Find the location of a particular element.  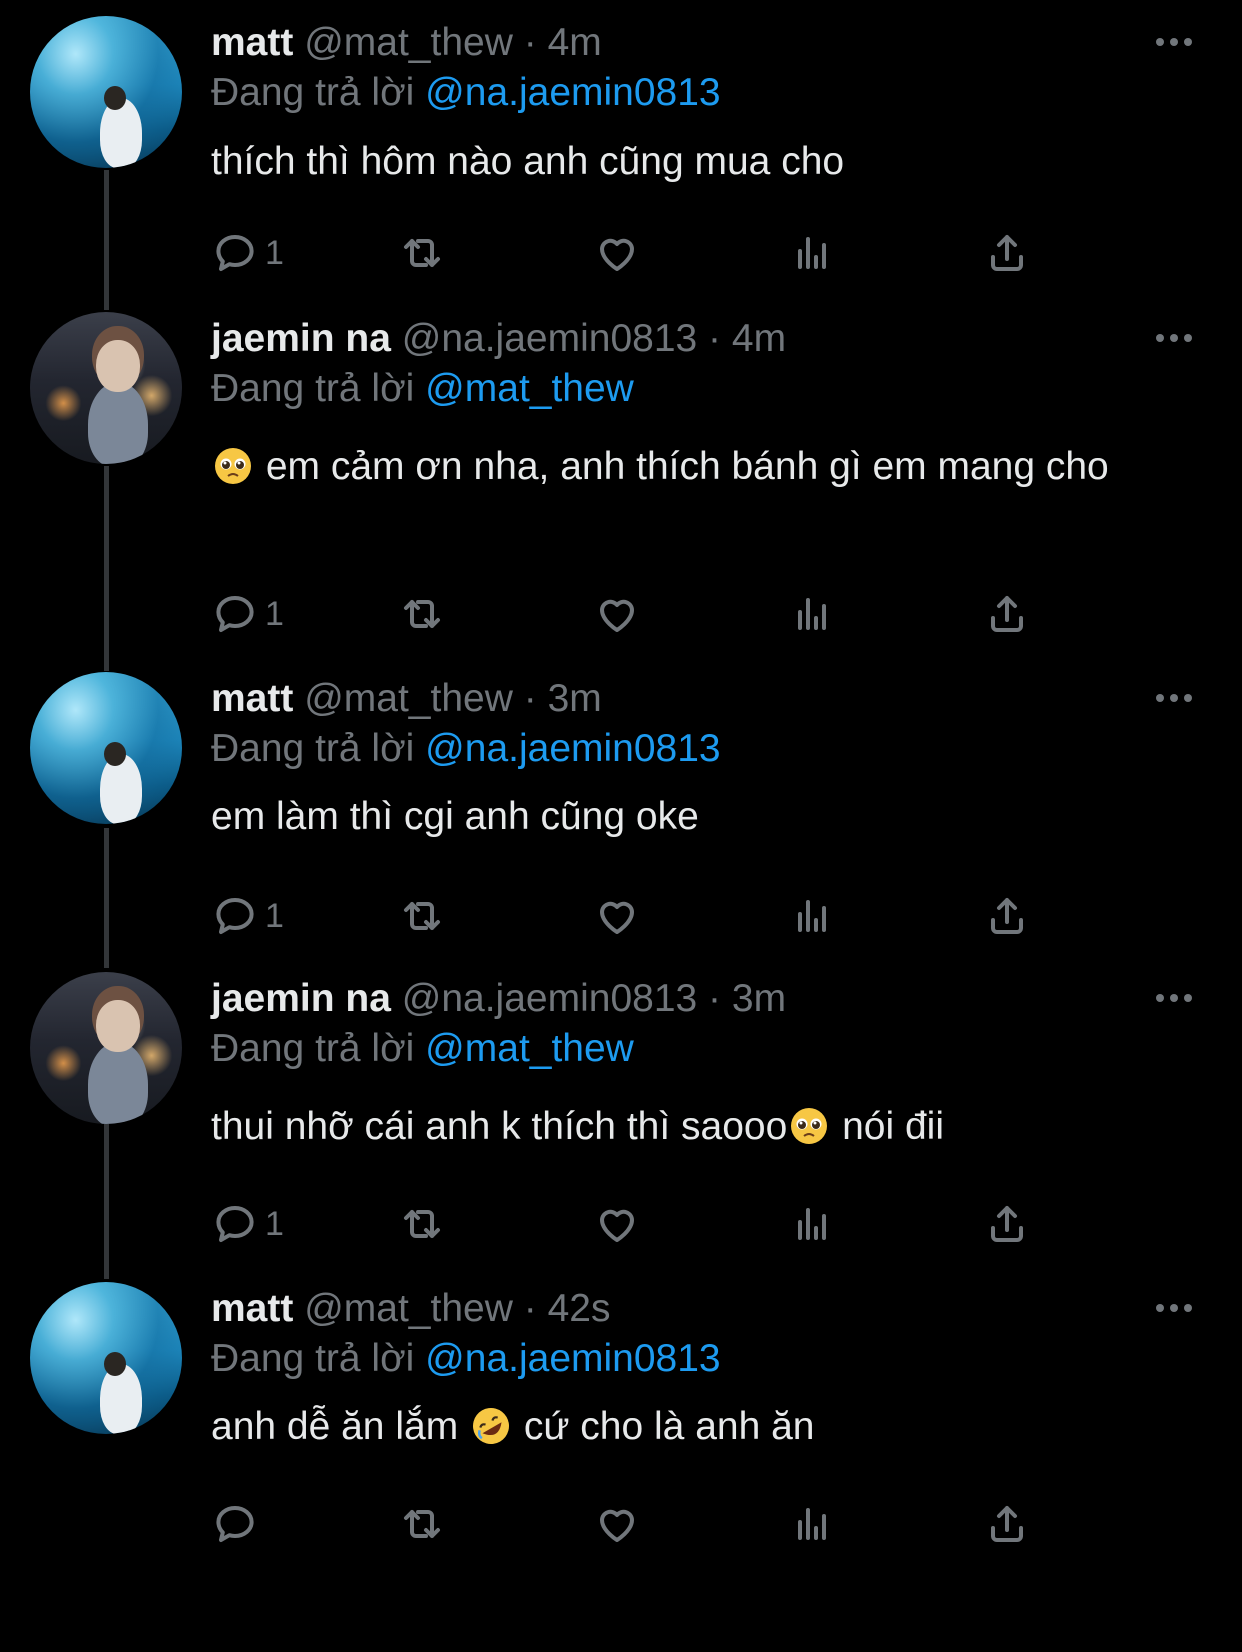

tweet-text-part: thích thì hôm nào anh cũng mua cho is located at coordinates (528, 161).